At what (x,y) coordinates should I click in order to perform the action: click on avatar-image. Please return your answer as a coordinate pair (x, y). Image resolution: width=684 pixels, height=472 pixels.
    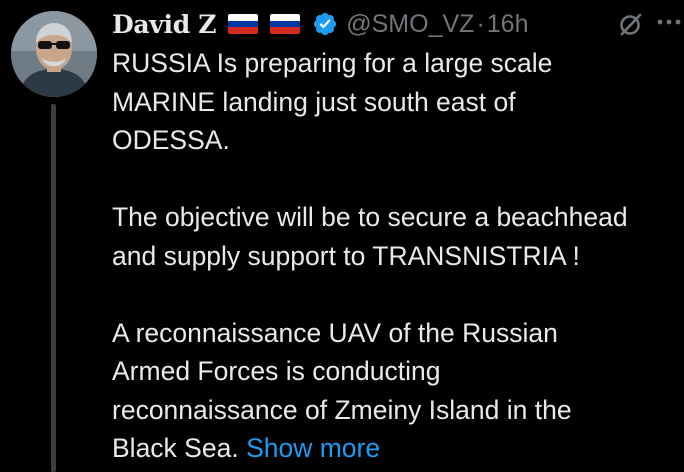
    Looking at the image, I should click on (54, 54).